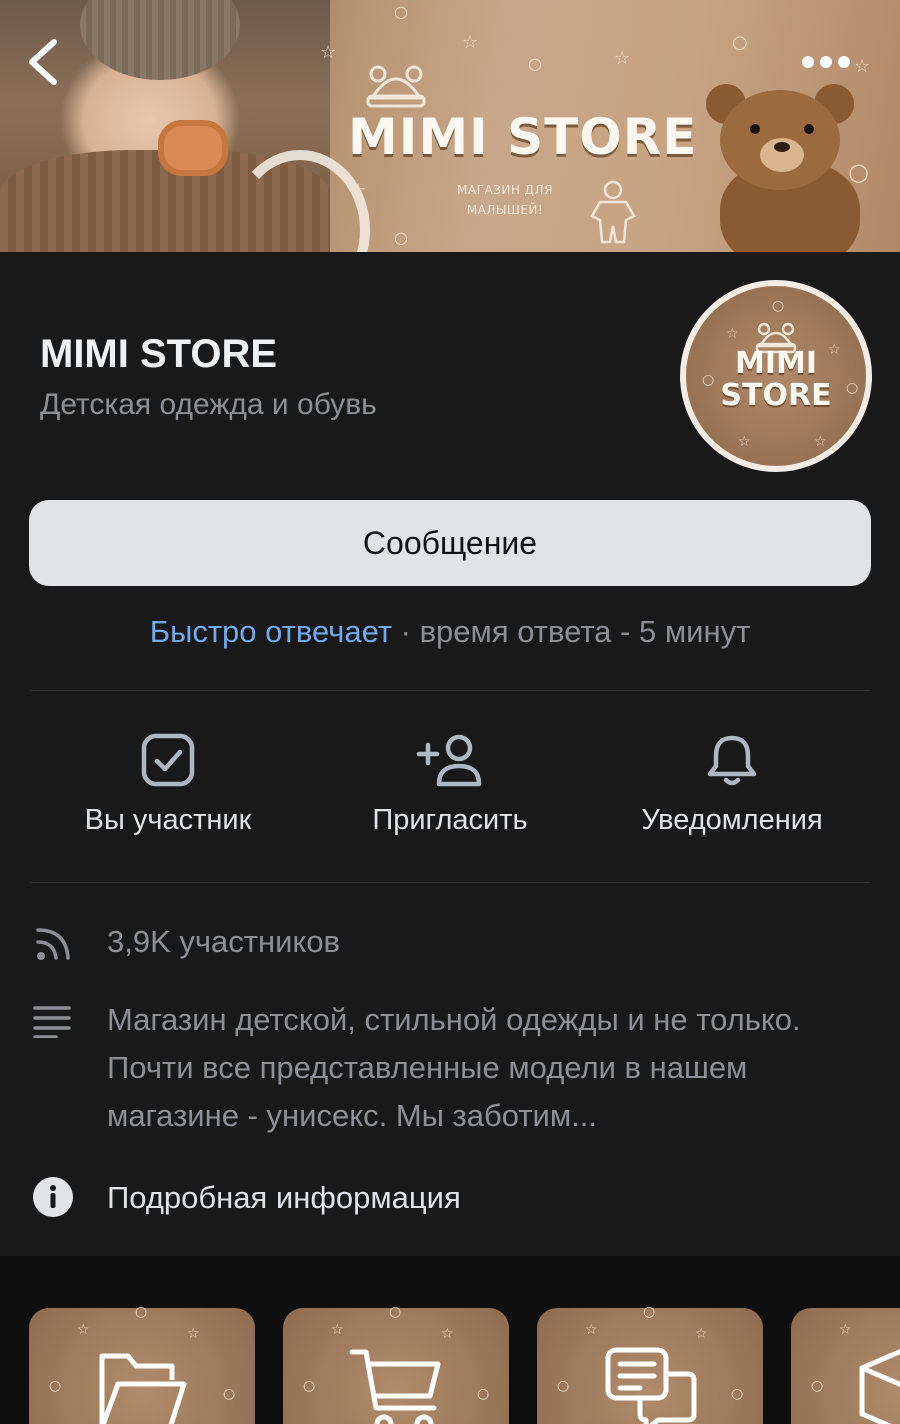 Image resolution: width=900 pixels, height=1424 pixels. What do you see at coordinates (790, 168) in the screenshot?
I see `teddy-bear-image` at bounding box center [790, 168].